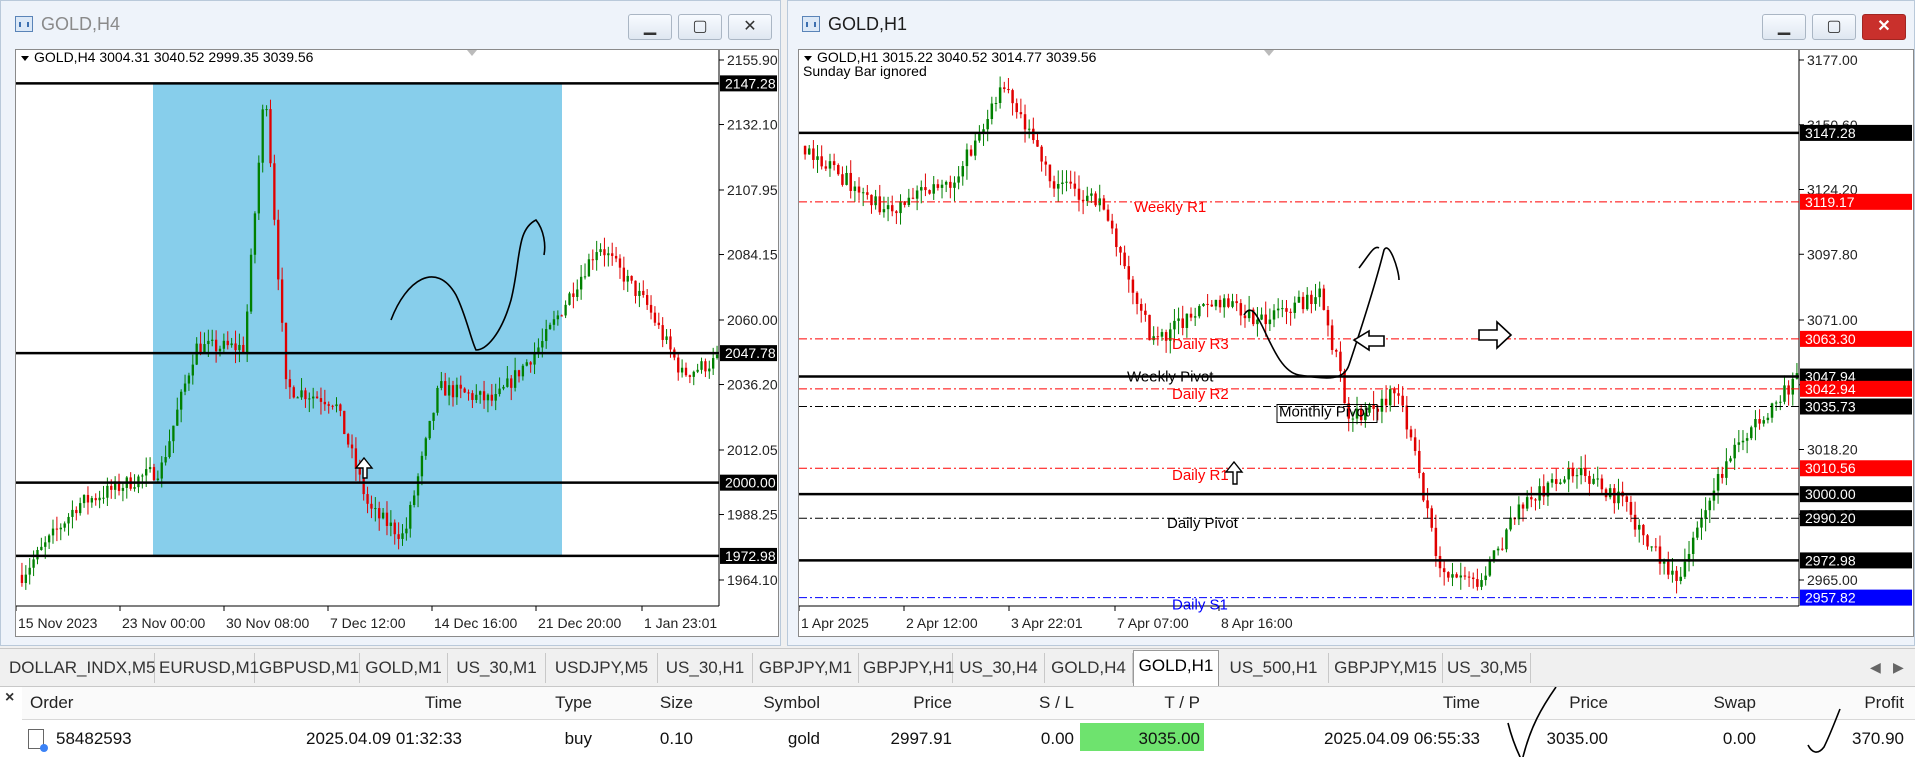 The image size is (1915, 757). What do you see at coordinates (163, 623) in the screenshot?
I see `time-tick-label: 23 Nov 00:00` at bounding box center [163, 623].